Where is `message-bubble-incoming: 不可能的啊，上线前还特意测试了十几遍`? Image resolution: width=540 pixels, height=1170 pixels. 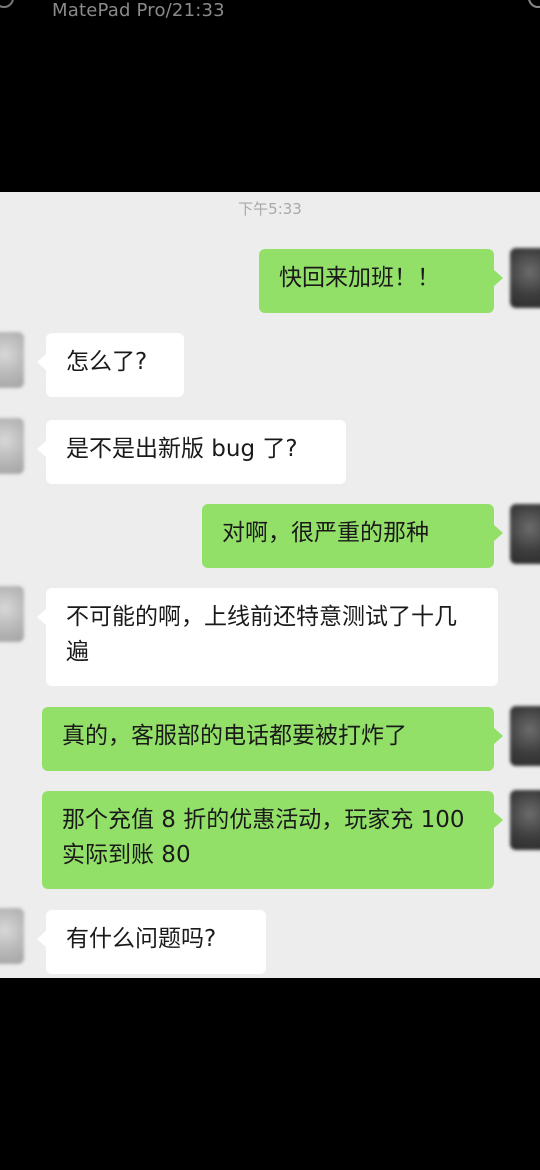
message-bubble-incoming: 不可能的啊，上线前还特意测试了十几遍 is located at coordinates (267, 637).